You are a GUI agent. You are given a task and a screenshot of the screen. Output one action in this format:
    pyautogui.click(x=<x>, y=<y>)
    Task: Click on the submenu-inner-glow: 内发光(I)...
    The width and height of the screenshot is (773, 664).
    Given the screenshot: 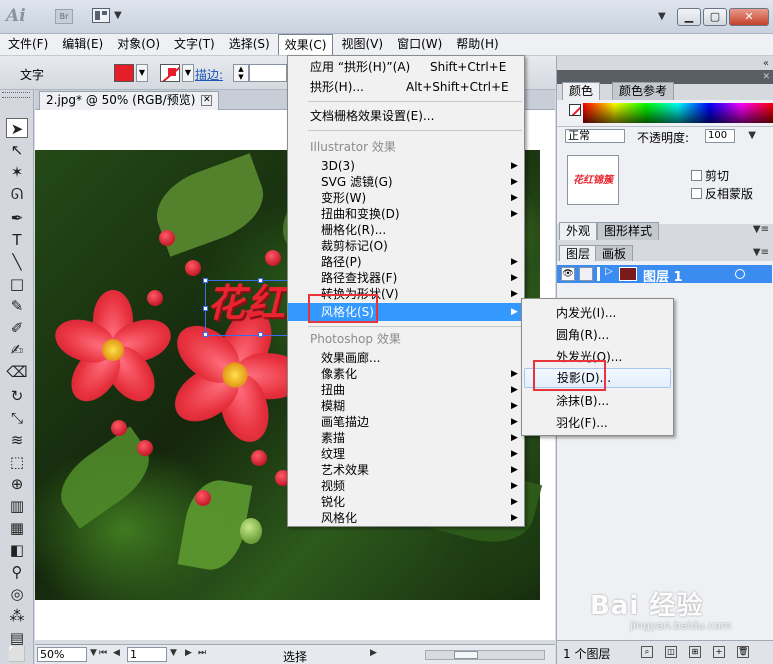 What is the action you would take?
    pyautogui.click(x=597, y=313)
    